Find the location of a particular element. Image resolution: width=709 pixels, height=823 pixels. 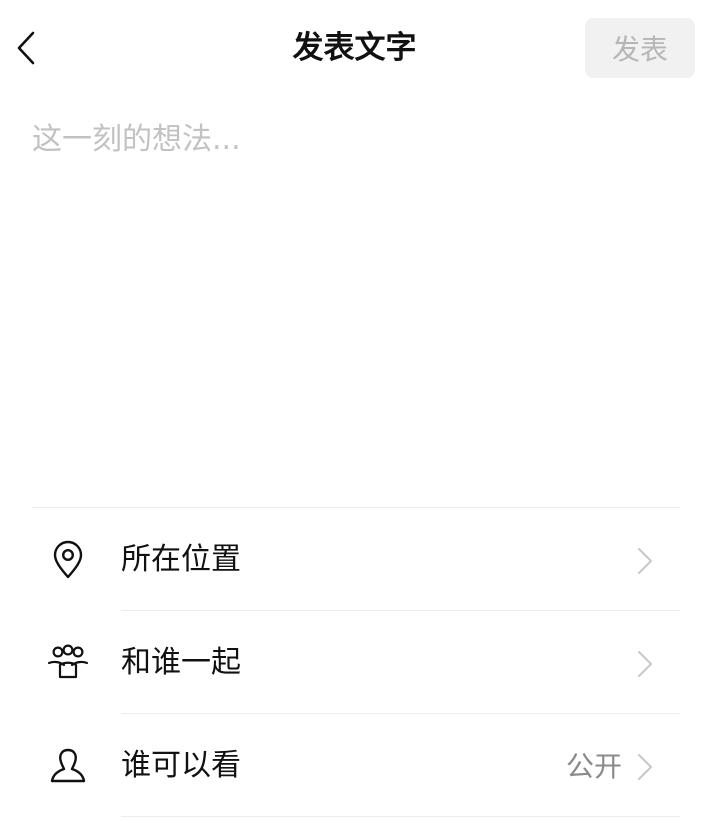

mention-option-row: 和谁一起 is located at coordinates (354, 662).